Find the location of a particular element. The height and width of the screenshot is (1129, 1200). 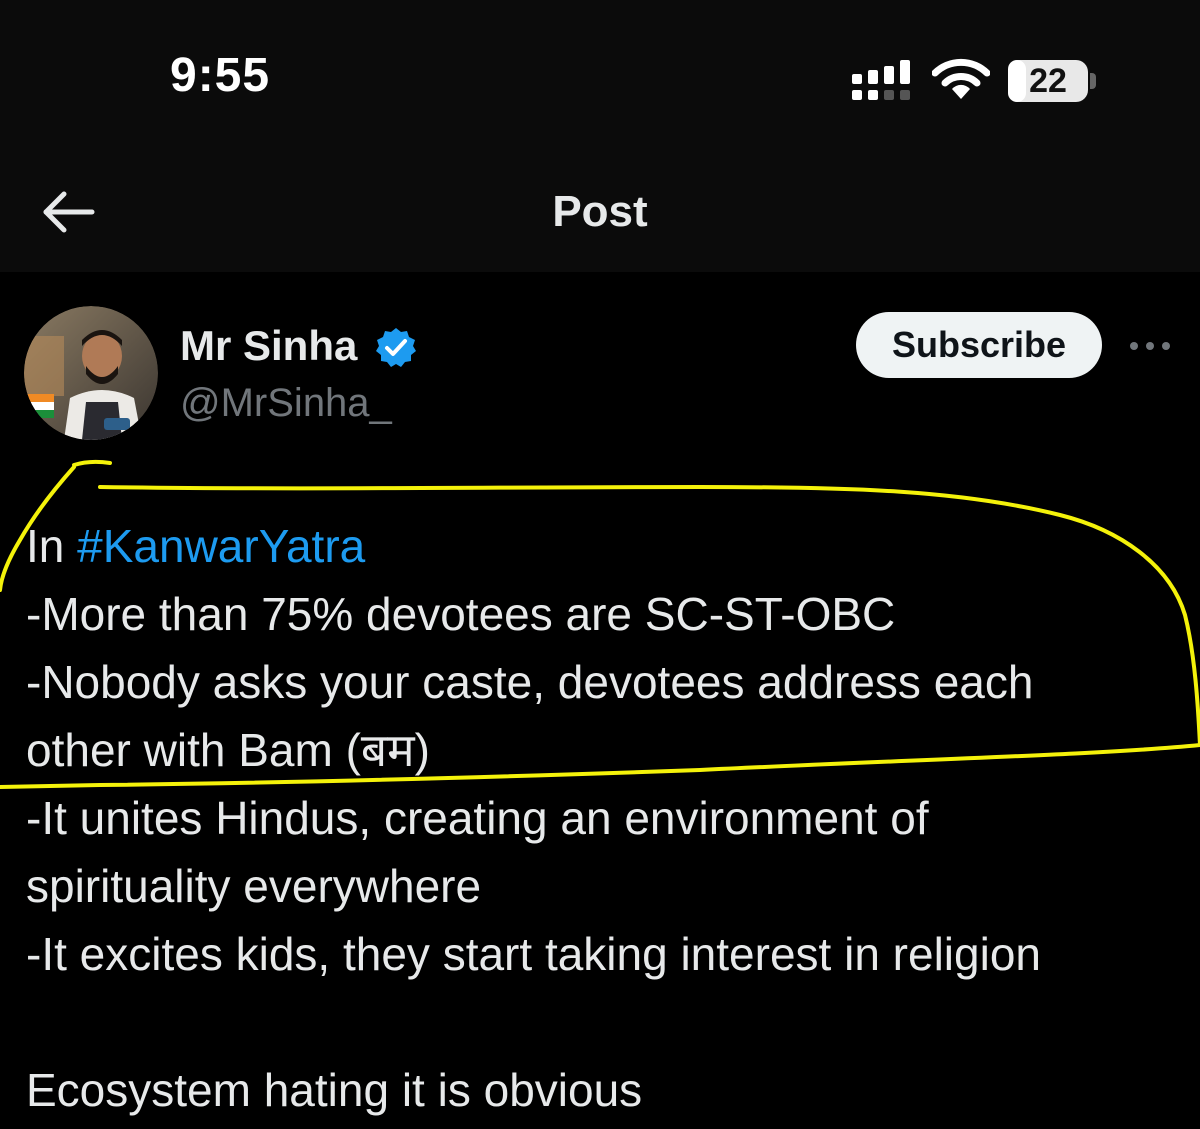

author-handle: @MrSinha_ is located at coordinates (286, 403).